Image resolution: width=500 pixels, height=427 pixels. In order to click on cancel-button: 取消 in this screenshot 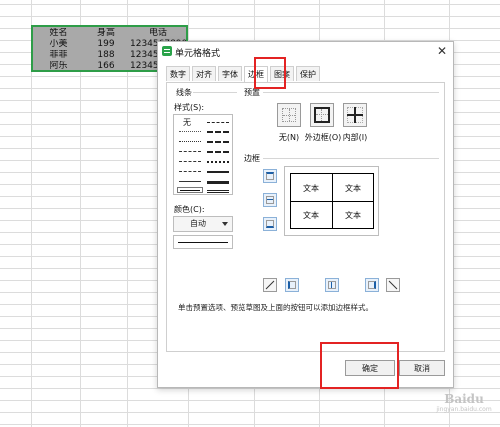, I will do `click(422, 368)`.